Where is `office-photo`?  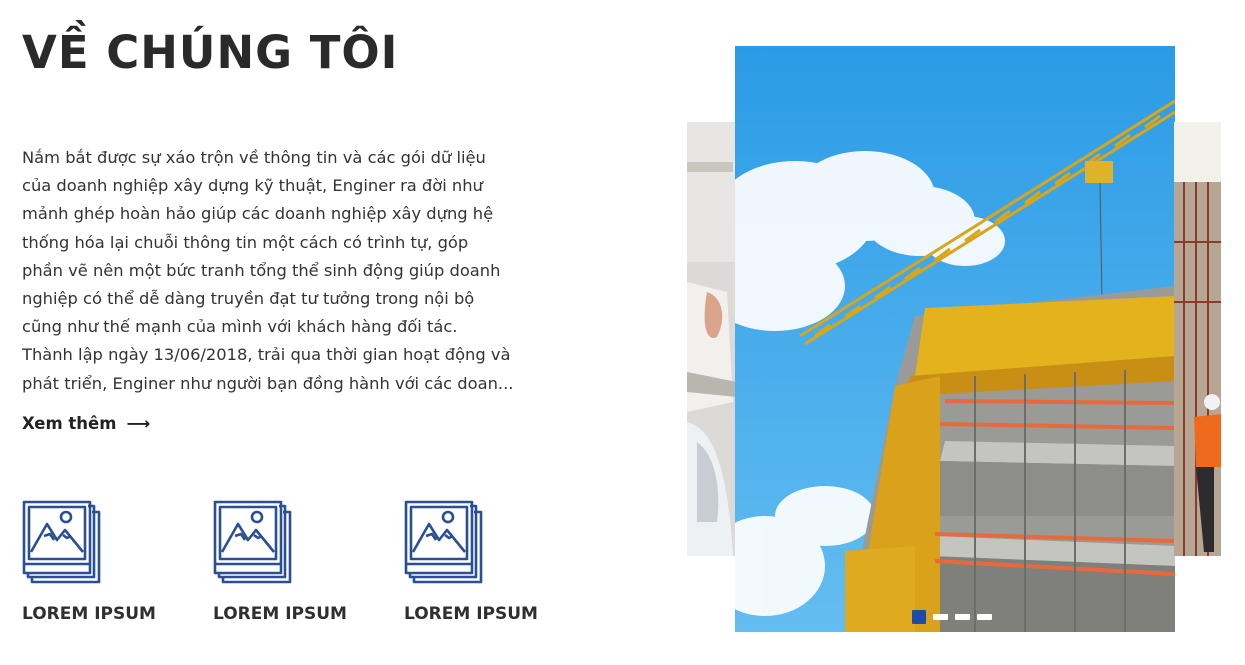
office-photo is located at coordinates (712, 339).